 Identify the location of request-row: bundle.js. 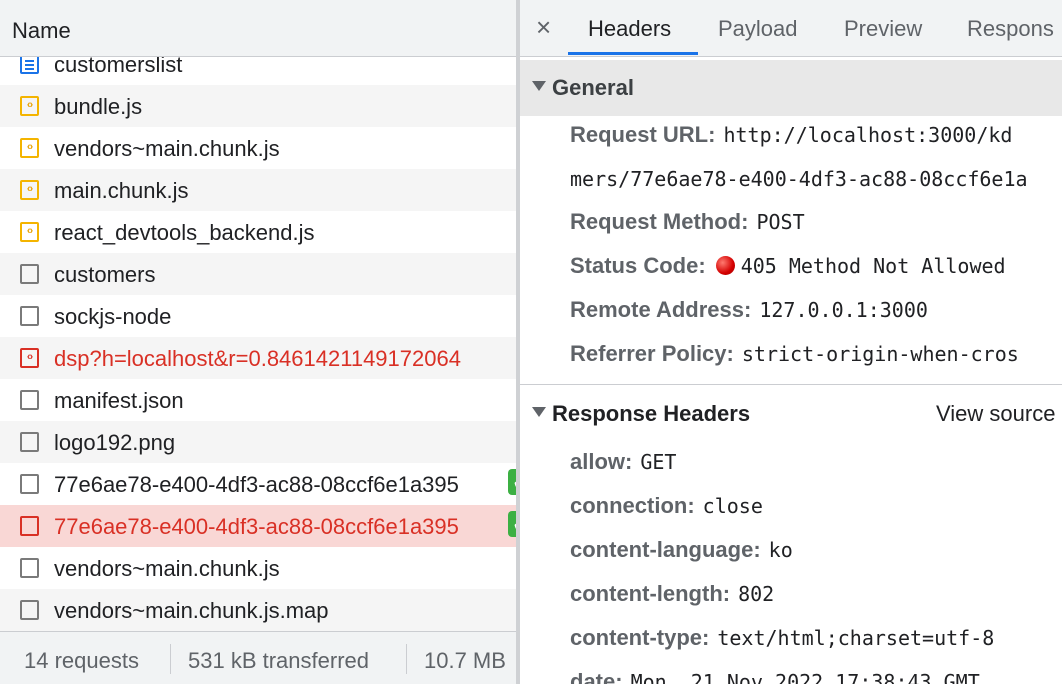
(258, 106).